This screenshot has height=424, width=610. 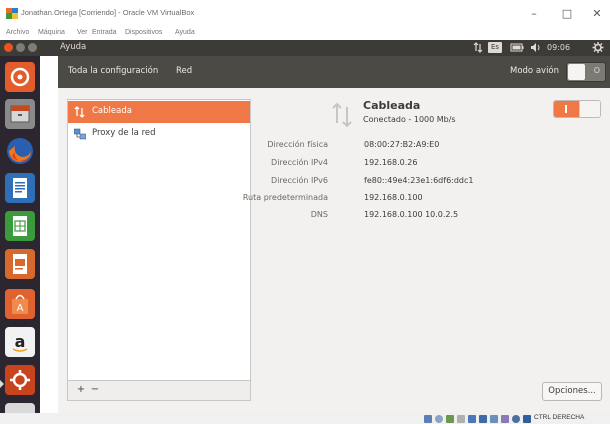 What do you see at coordinates (20, 77) in the screenshot?
I see `dash-home-icon` at bounding box center [20, 77].